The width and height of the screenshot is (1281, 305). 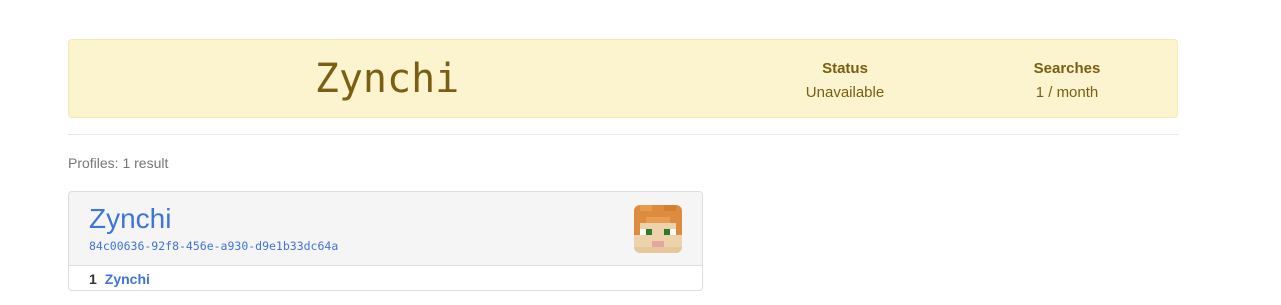 I want to click on results-count: Profiles: 1 result, so click(x=118, y=163).